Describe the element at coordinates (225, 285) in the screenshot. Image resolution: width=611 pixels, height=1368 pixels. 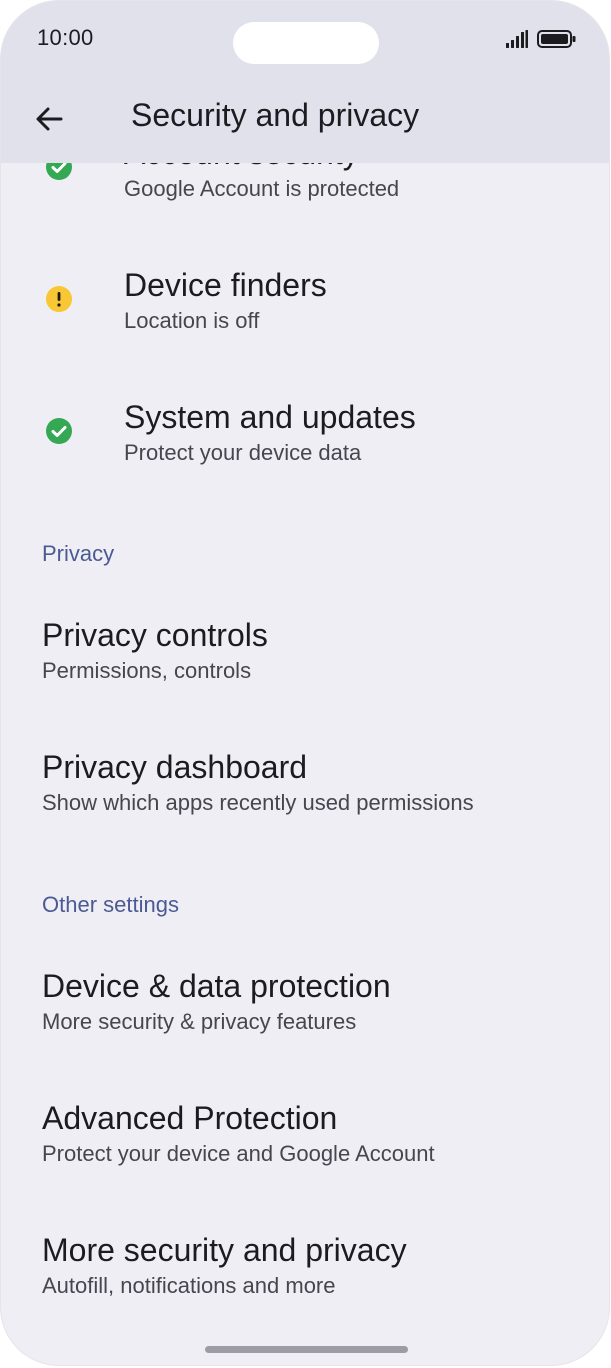
I see `item-title: Device finders` at that location.